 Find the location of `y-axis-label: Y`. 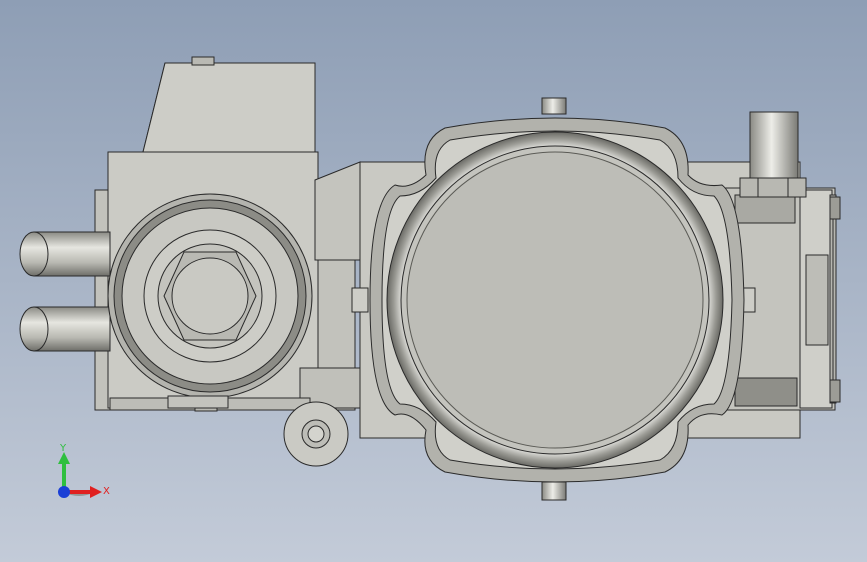

y-axis-label: Y is located at coordinates (63, 448).